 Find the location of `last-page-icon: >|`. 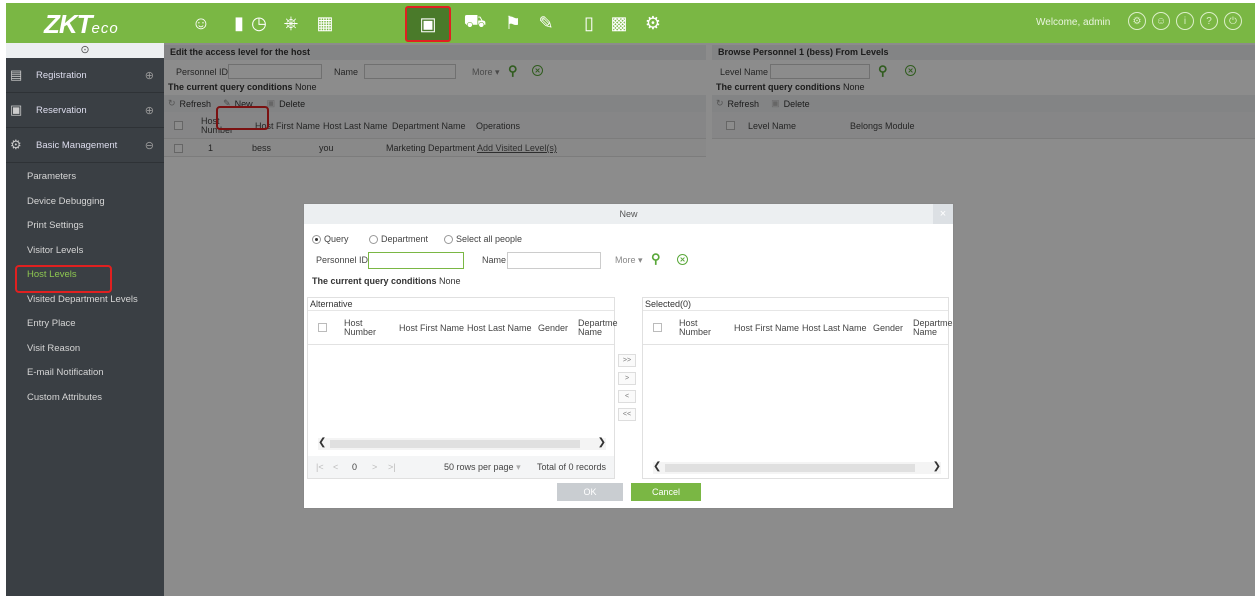

last-page-icon: >| is located at coordinates (392, 467).